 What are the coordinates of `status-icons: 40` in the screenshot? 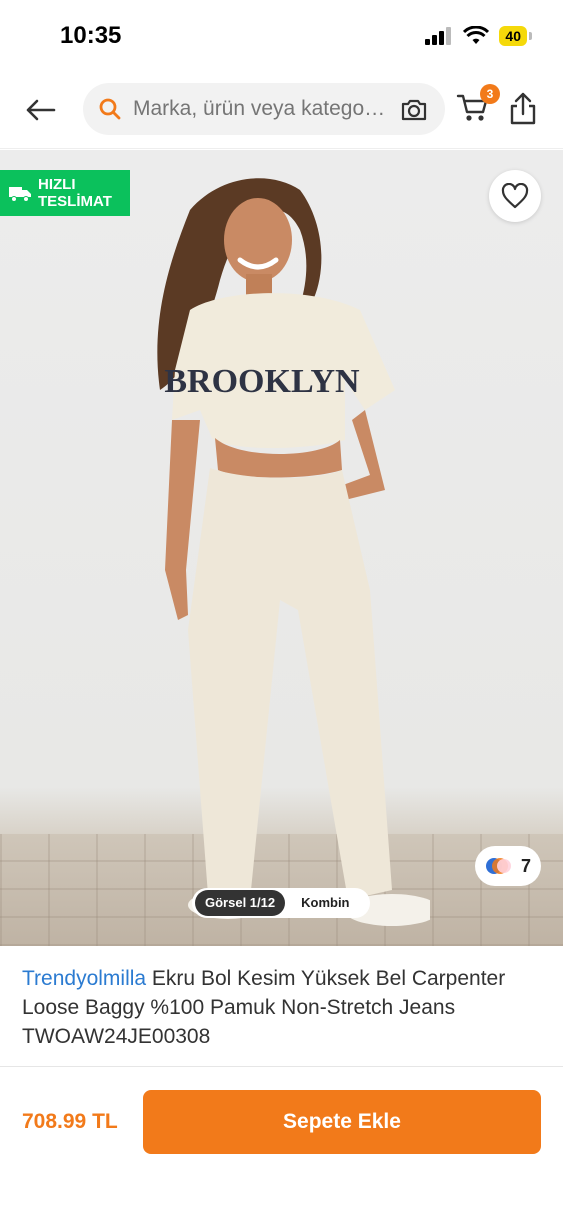 It's located at (478, 36).